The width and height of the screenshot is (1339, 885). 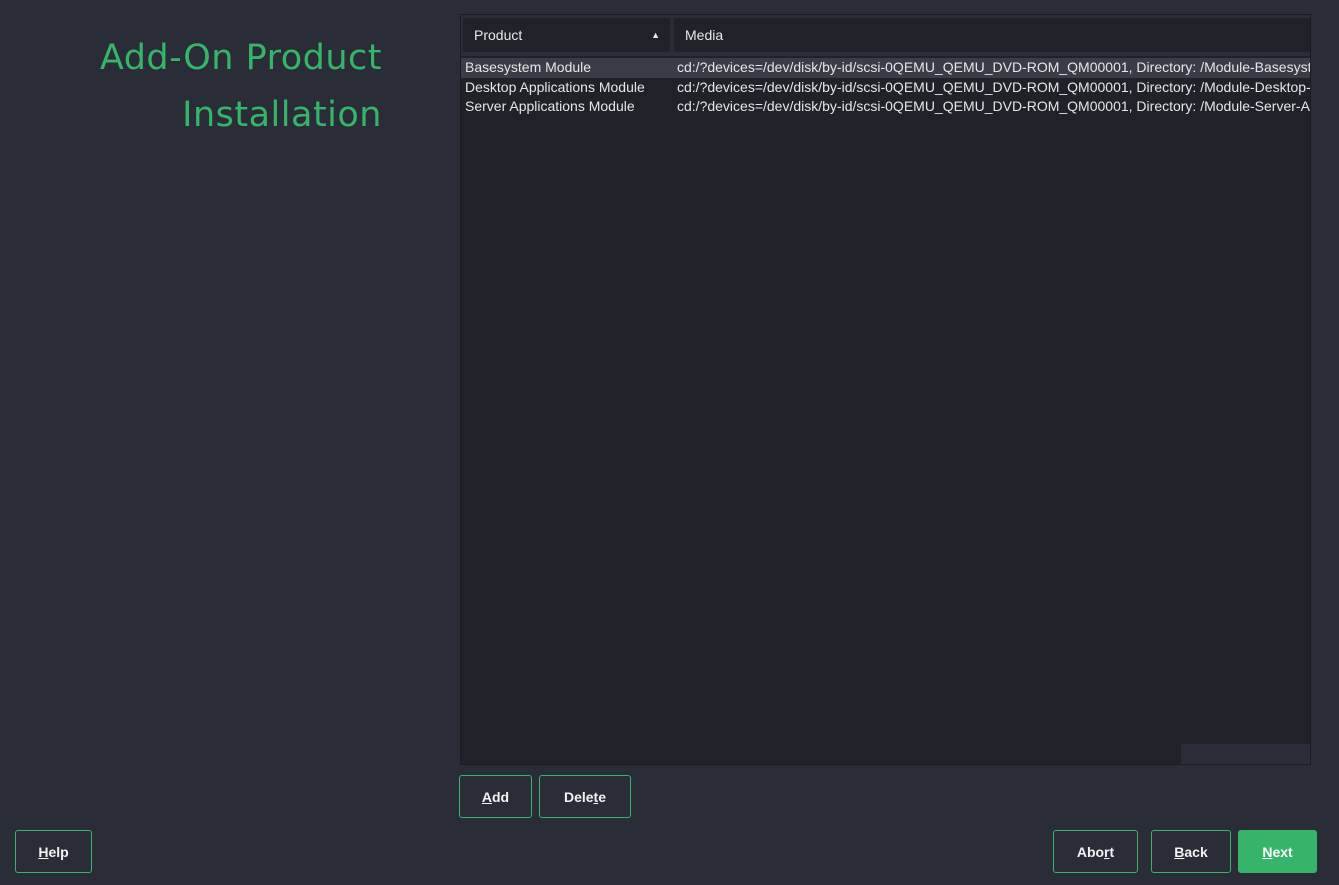 What do you see at coordinates (821, 754) in the screenshot?
I see `horizontal-scrollbar-thumb` at bounding box center [821, 754].